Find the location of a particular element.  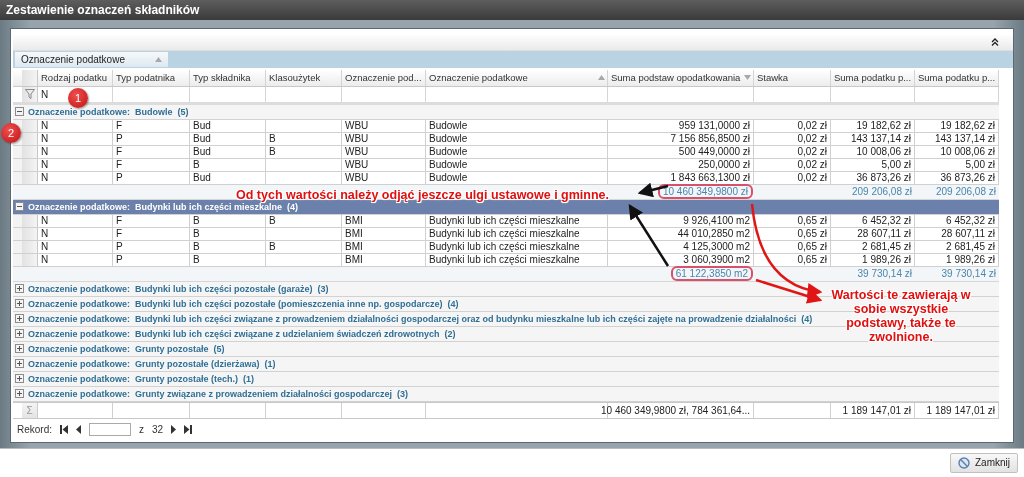

group-title: Oznaczenie podatkowe: Grunty pozostałe (tech.) (1) is located at coordinates (141, 378).